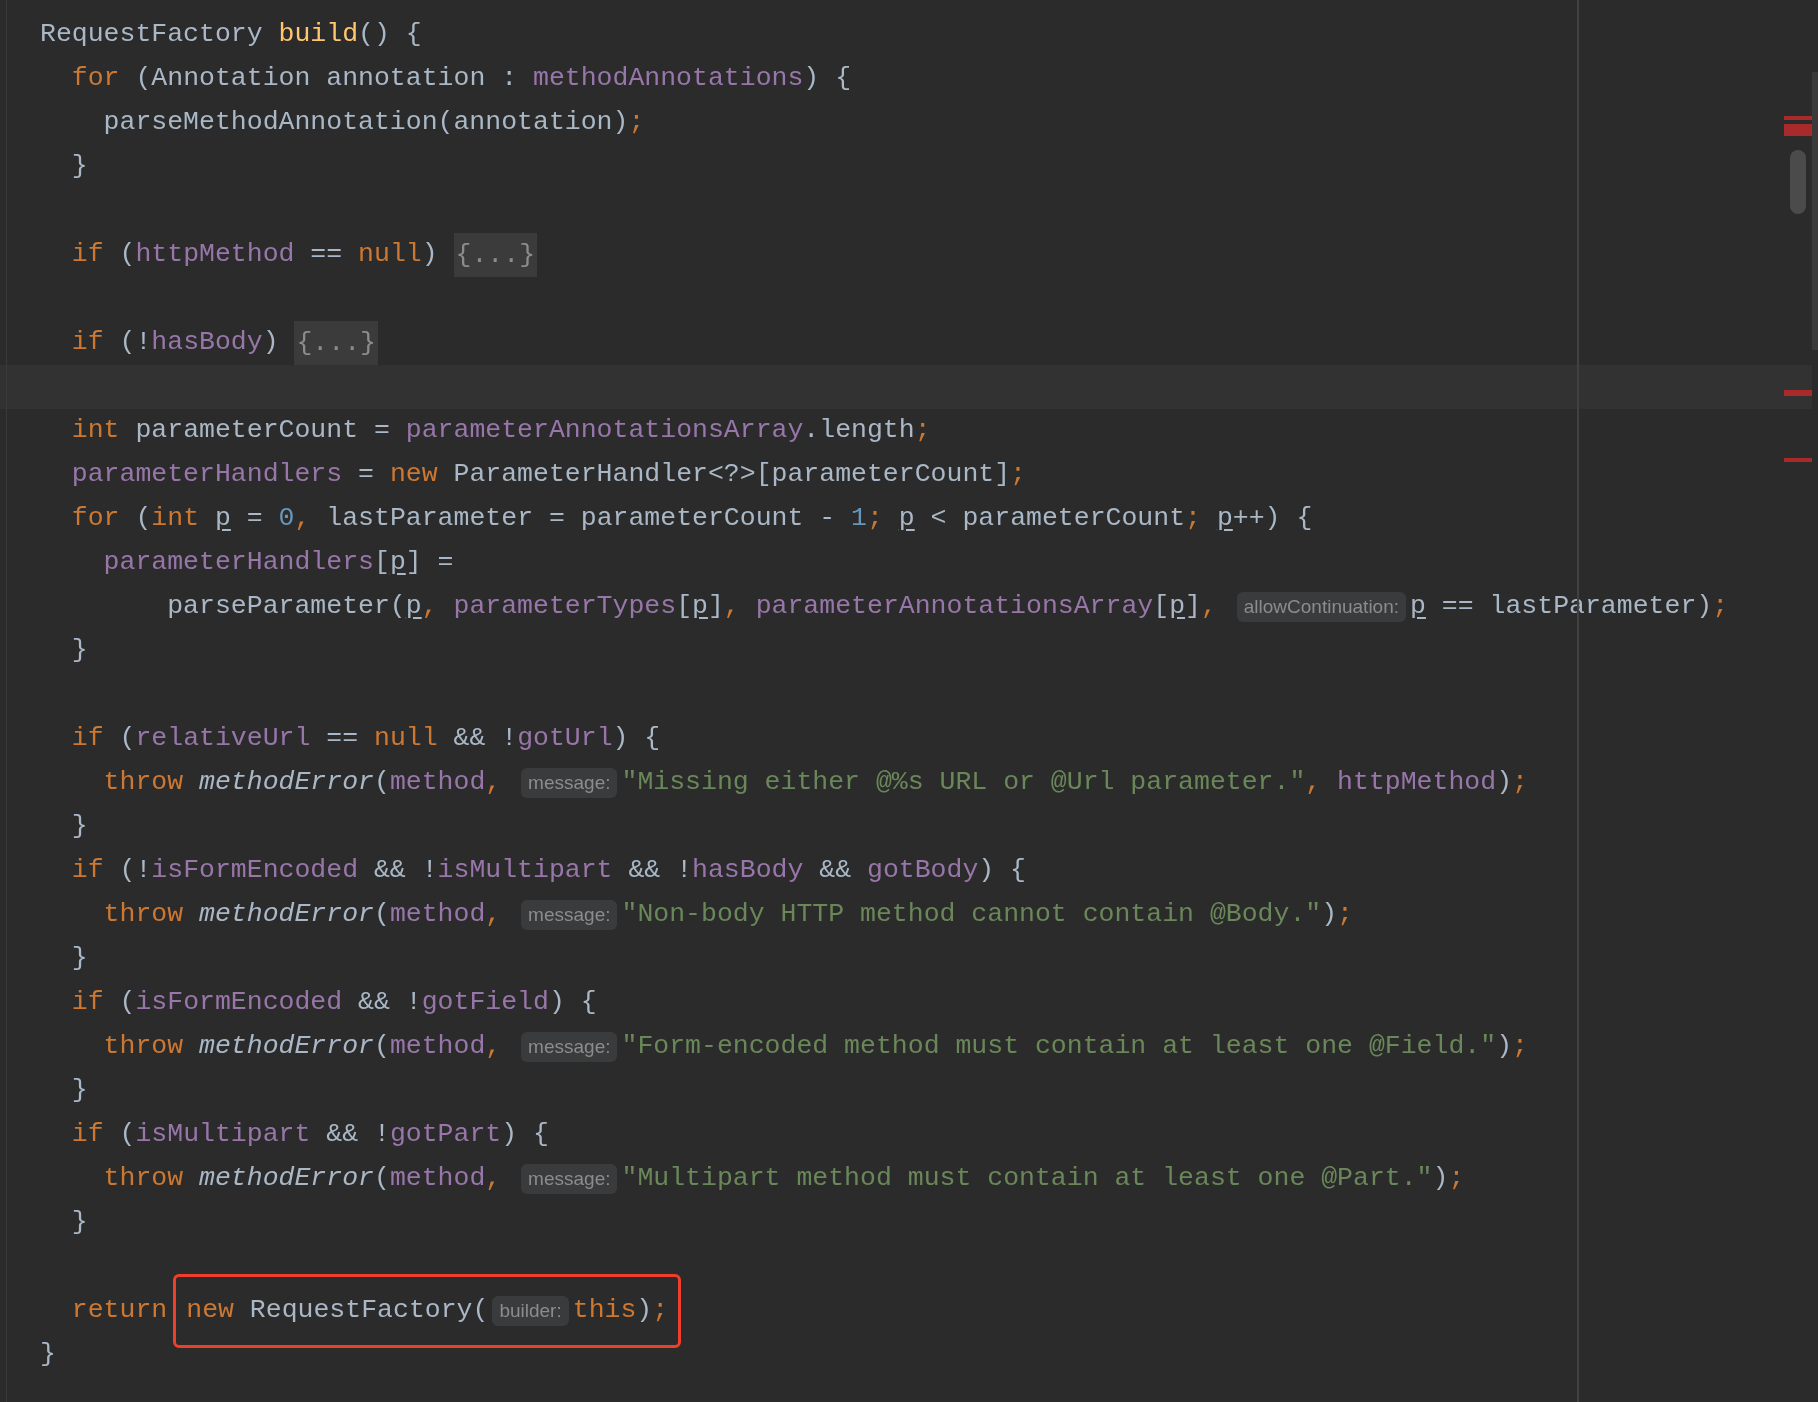 The image size is (1818, 1402). What do you see at coordinates (500, 431) in the screenshot?
I see `code-text: int parameterCount = parameterAnnotationsArray.length;` at bounding box center [500, 431].